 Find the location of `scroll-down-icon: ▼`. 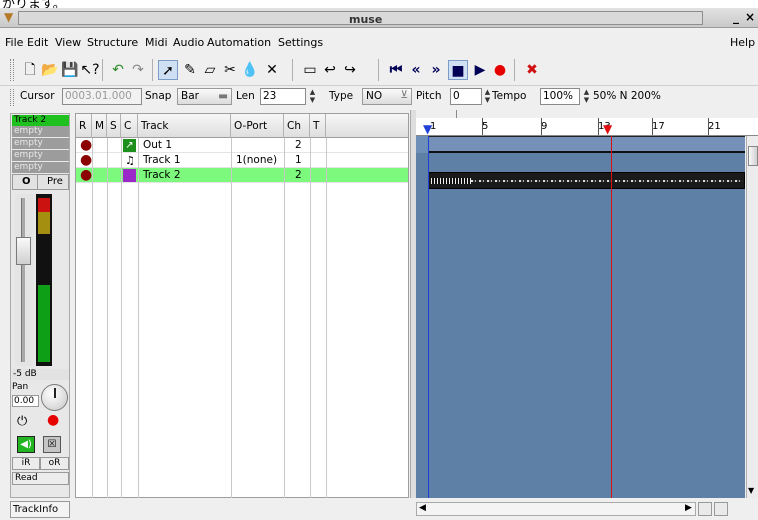

scroll-down-icon: ▼ is located at coordinates (751, 490).